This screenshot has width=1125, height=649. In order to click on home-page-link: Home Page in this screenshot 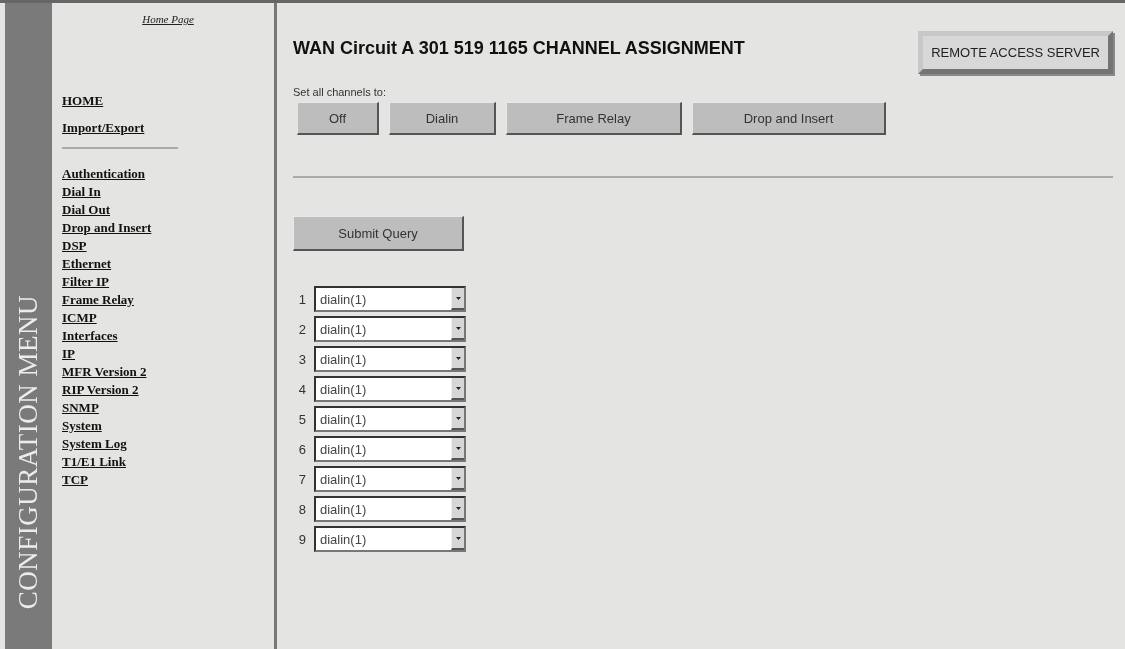, I will do `click(168, 19)`.